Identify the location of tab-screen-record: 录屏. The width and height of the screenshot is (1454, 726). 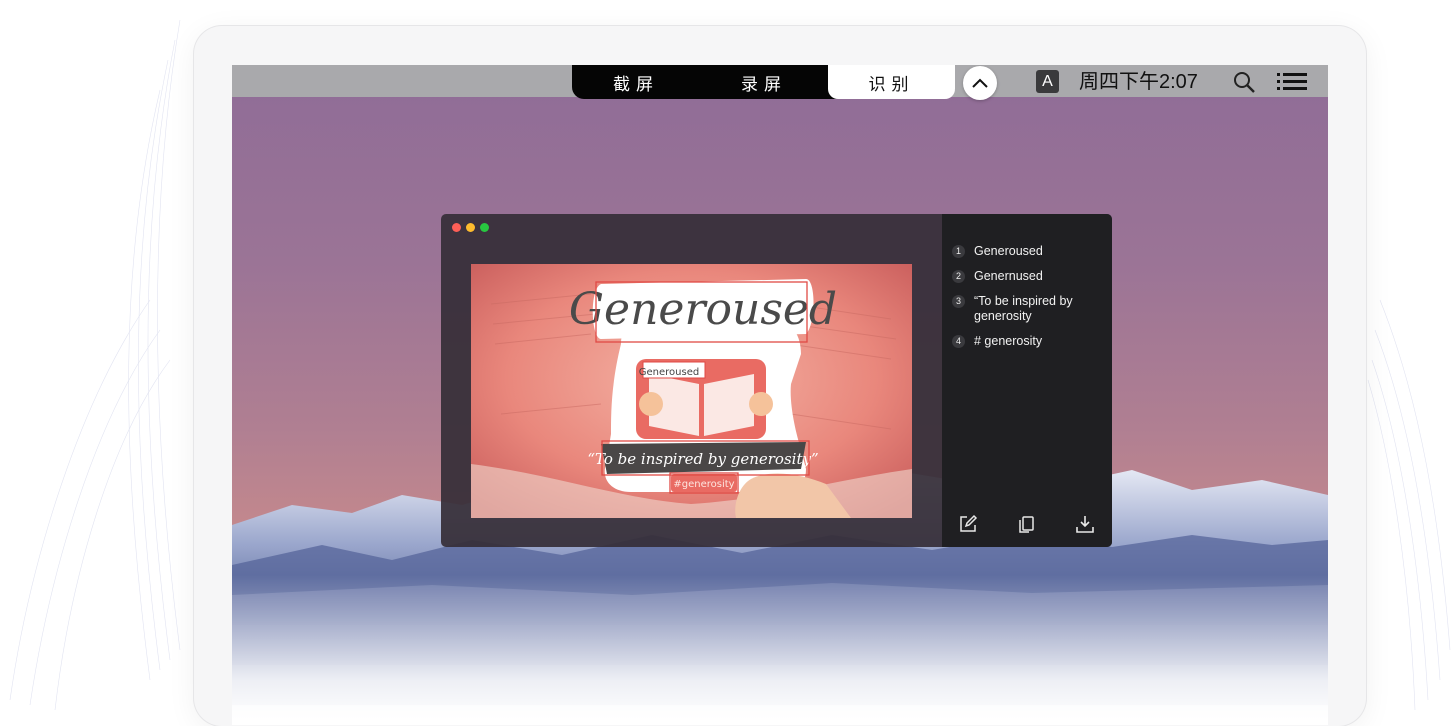
(764, 82).